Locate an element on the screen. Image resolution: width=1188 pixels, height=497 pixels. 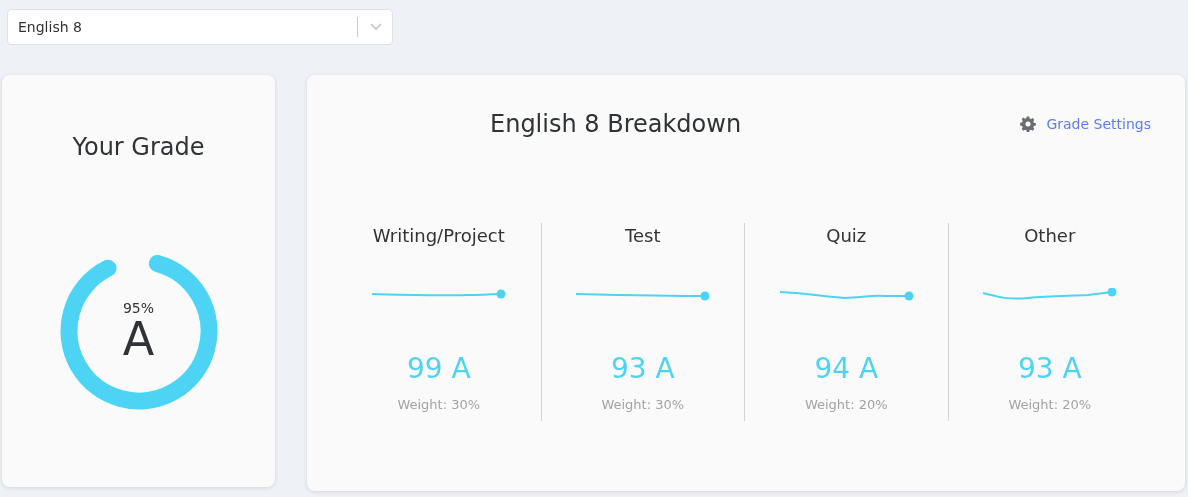
category-name: Writing/Project is located at coordinates (438, 235).